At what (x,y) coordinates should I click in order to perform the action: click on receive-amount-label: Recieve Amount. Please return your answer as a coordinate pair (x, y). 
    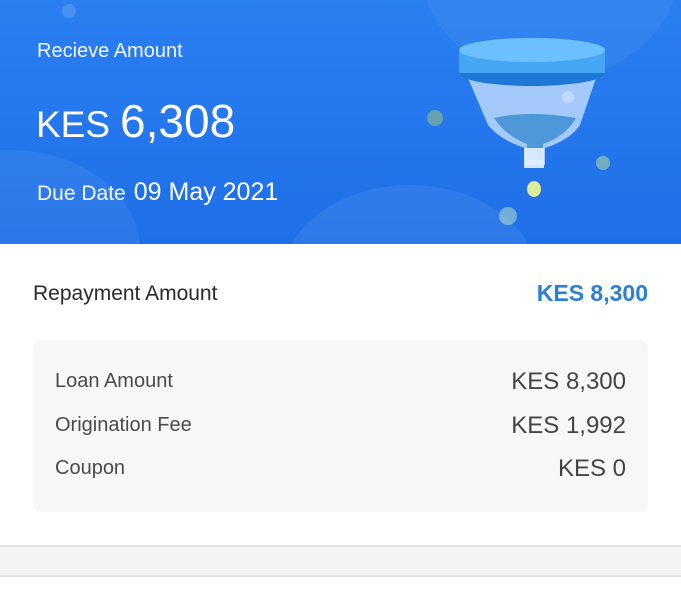
    Looking at the image, I should click on (110, 51).